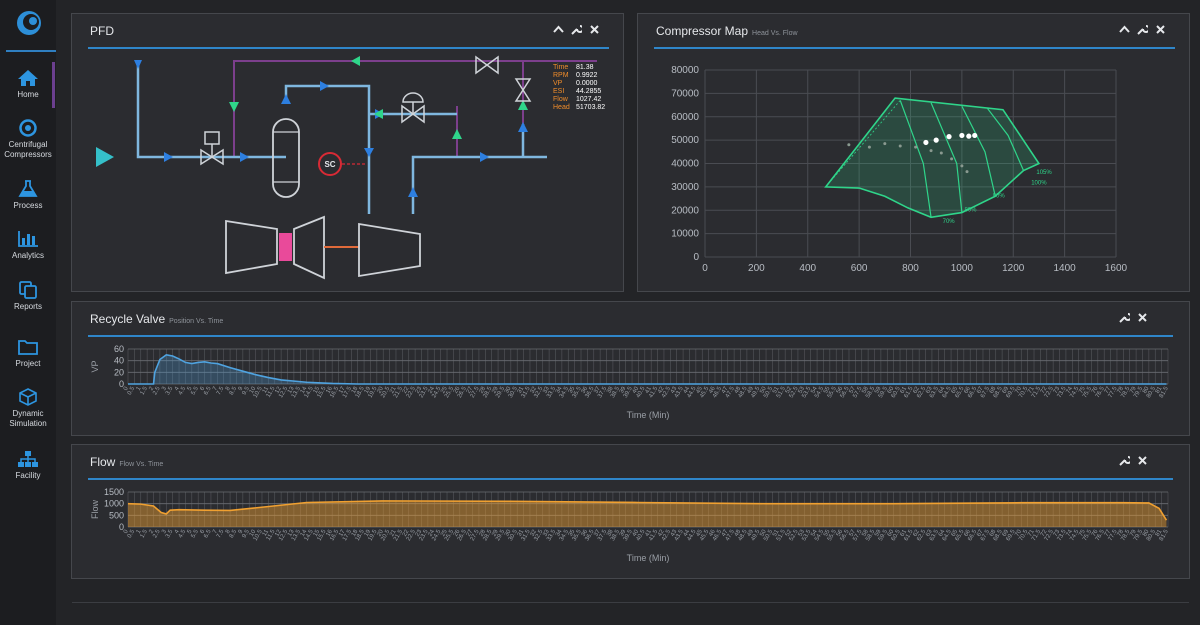 The height and width of the screenshot is (625, 1200). What do you see at coordinates (590, 107) in the screenshot?
I see `readout-value: 51703.82` at bounding box center [590, 107].